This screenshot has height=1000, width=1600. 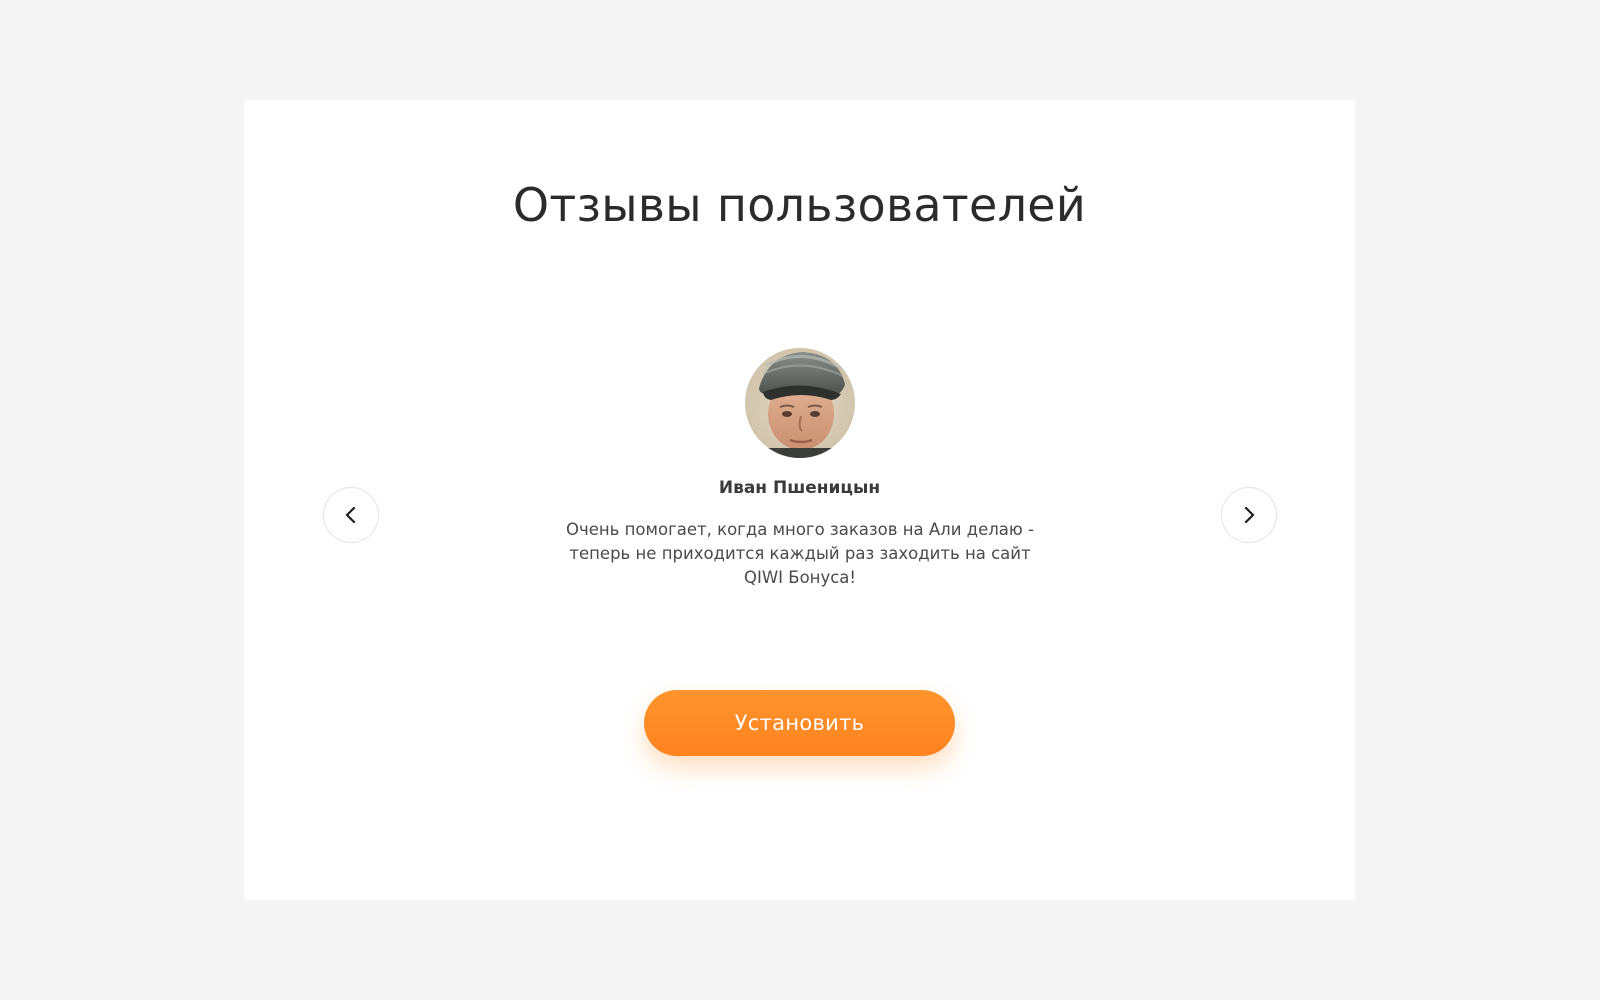 I want to click on next-review-button, so click(x=1249, y=515).